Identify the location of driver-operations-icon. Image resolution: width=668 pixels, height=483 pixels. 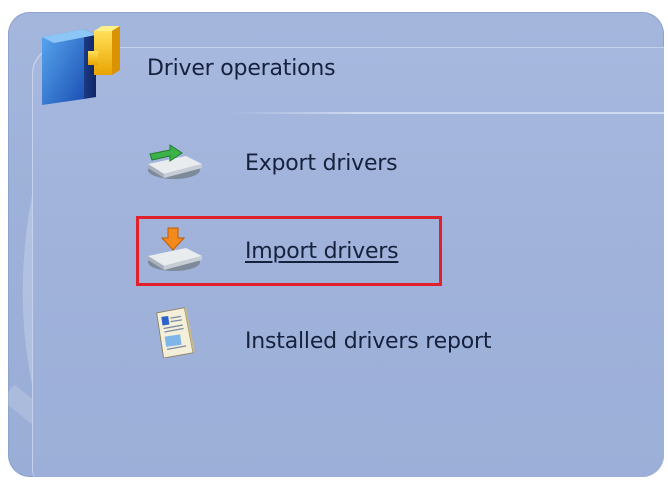
(81, 65).